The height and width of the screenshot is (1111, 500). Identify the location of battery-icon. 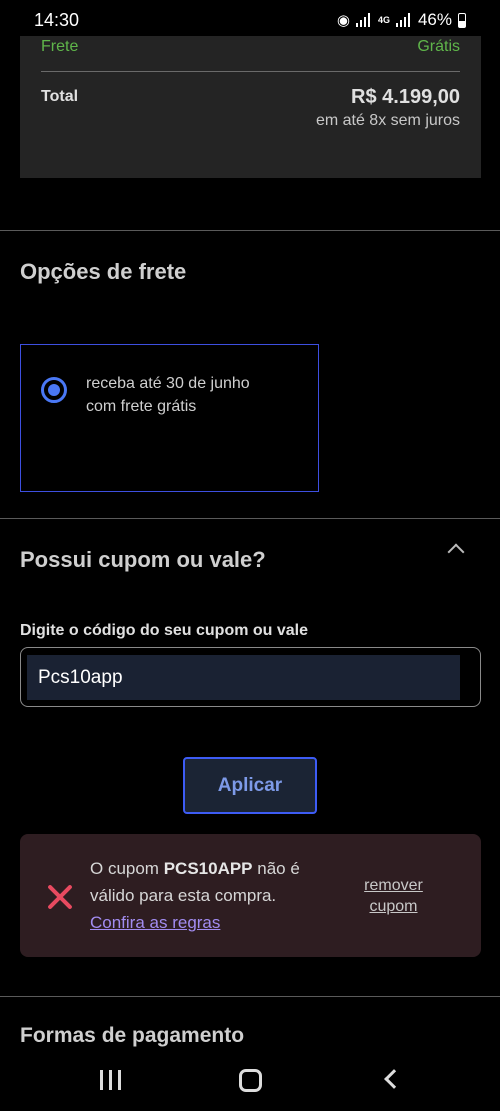
(462, 20).